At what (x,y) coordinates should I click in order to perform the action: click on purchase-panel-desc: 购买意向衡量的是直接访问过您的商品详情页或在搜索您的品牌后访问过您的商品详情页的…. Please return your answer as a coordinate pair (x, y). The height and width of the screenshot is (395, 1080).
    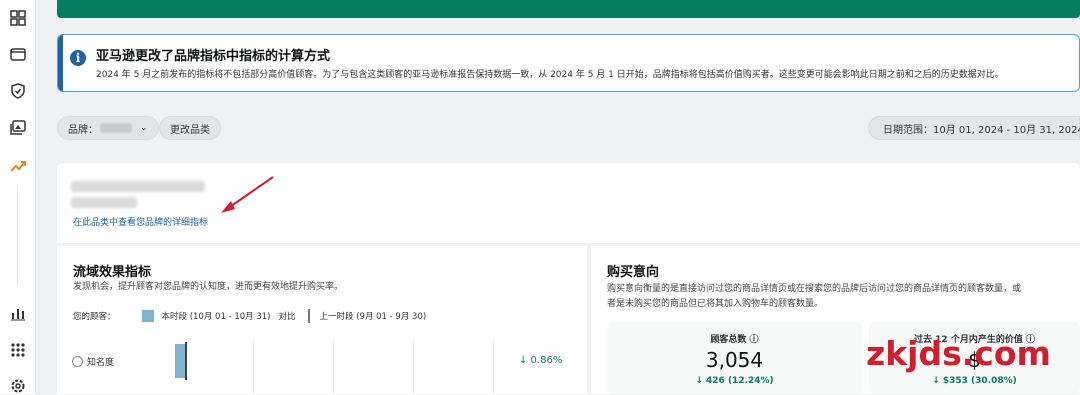
    Looking at the image, I should click on (814, 297).